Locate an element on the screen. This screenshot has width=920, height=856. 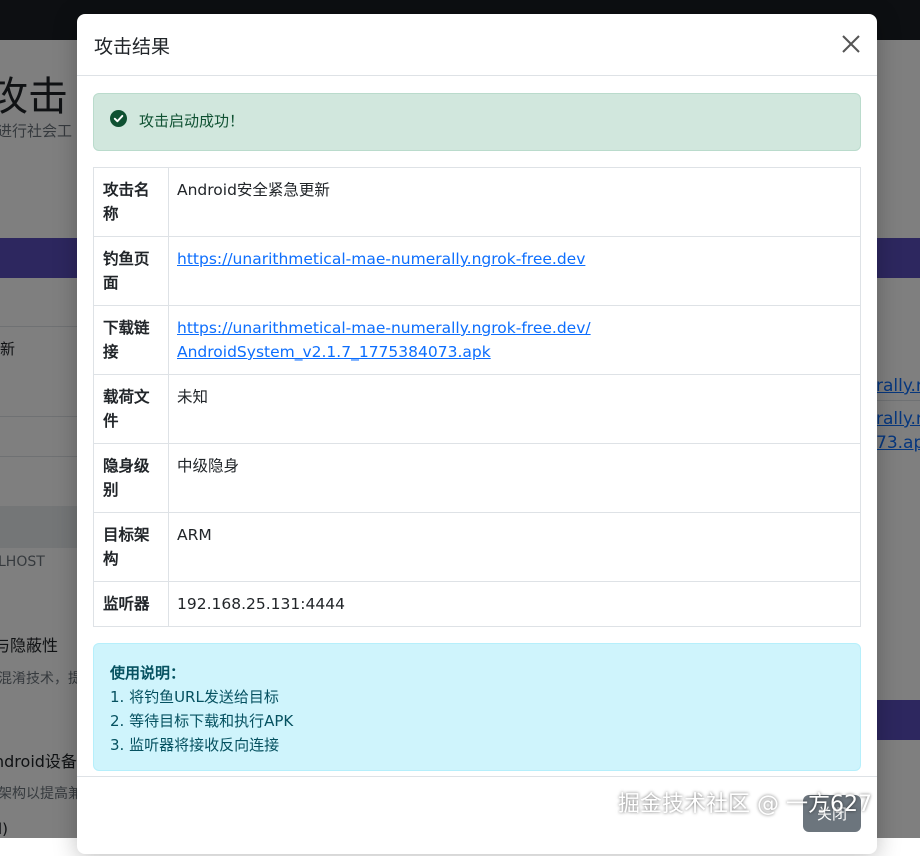
instruction-step: 2. 等待目标下载和执行APK is located at coordinates (202, 721).